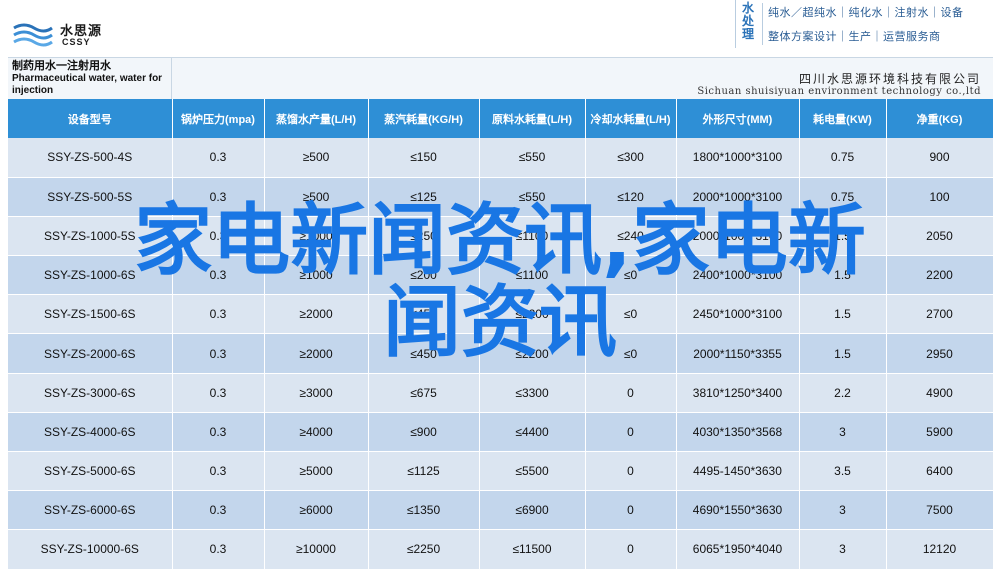 The height and width of the screenshot is (581, 1000). Describe the element at coordinates (843, 393) in the screenshot. I see `spec-cell: 2.2` at that location.